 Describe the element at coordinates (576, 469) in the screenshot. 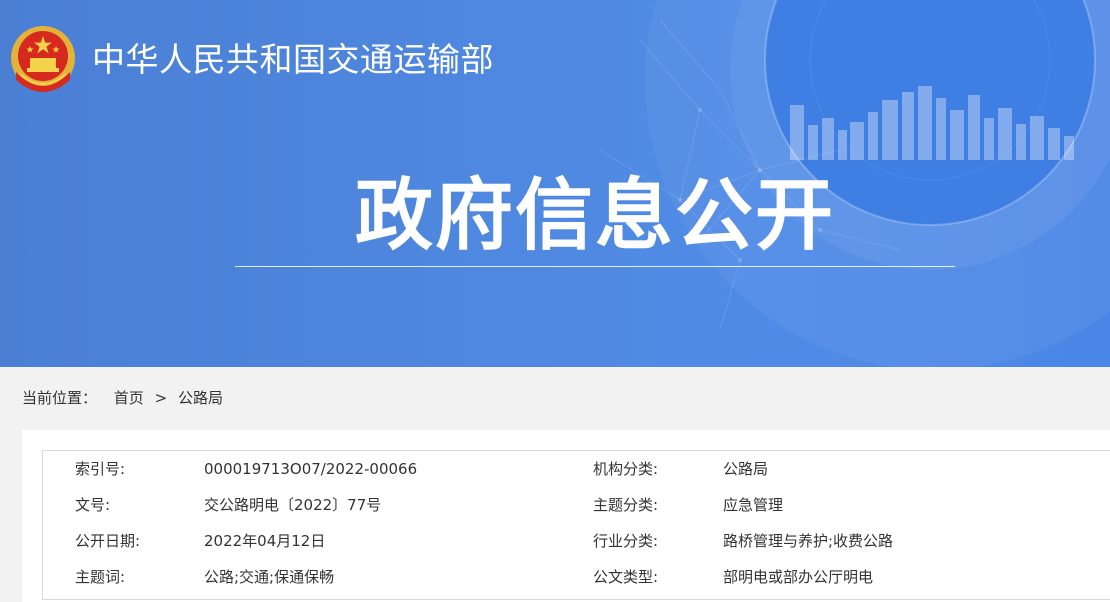

I see `metadata-row: 索引号: 000019713O07/2022-00066 机构分类: 公路局` at that location.